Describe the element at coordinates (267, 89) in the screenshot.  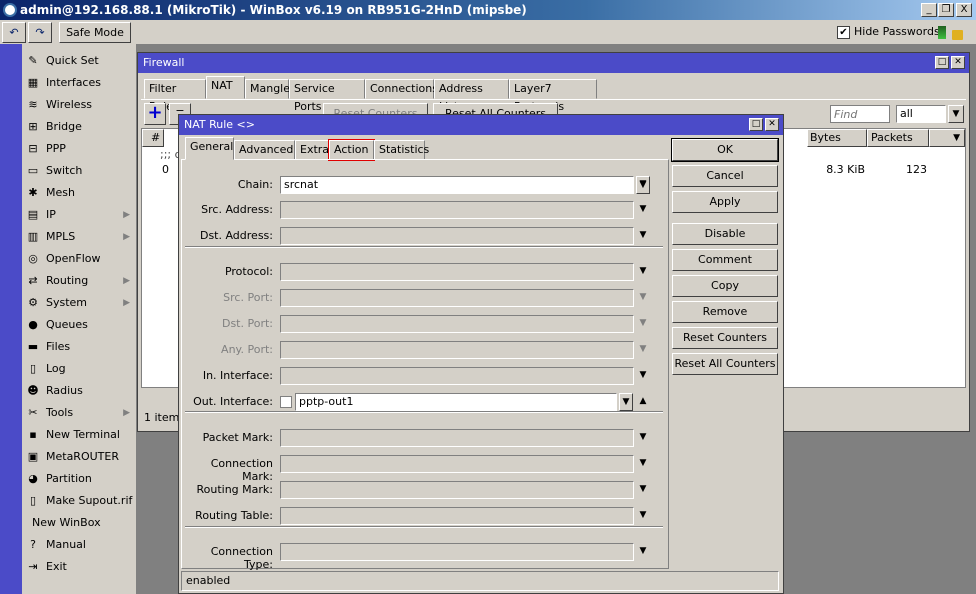
I see `tab-mangle: Mangle` at that location.